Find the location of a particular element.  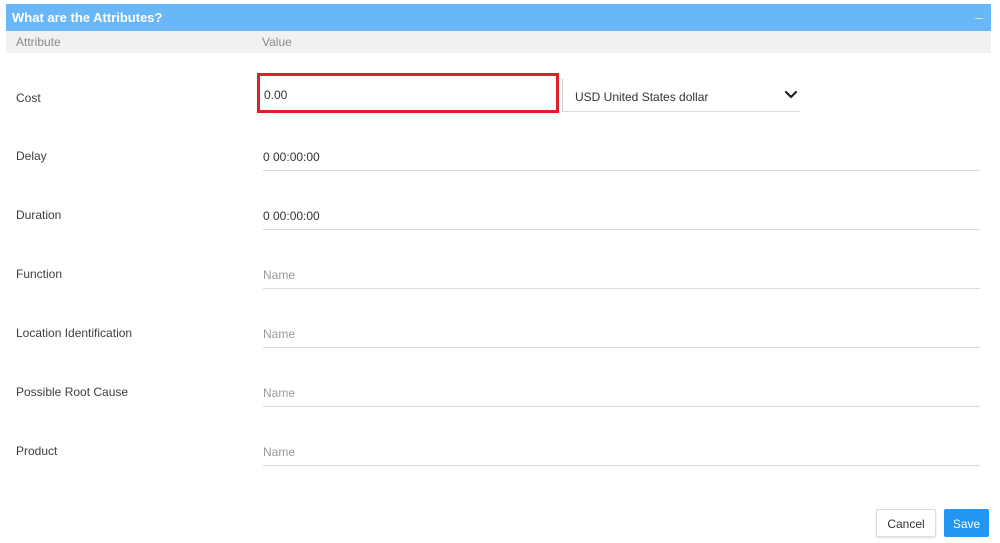

currency-select: USD United States dollar is located at coordinates (681, 95).